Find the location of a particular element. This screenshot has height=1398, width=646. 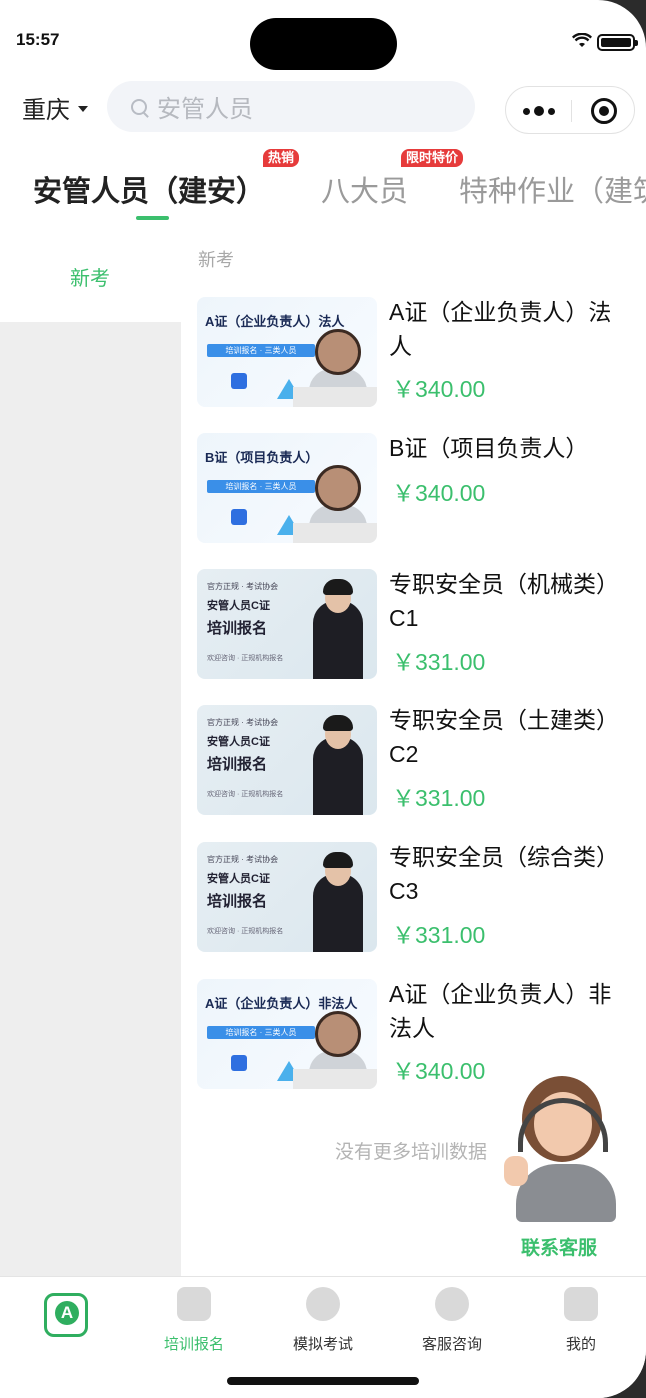

product-name: B证（项目负责人） is located at coordinates (489, 448).